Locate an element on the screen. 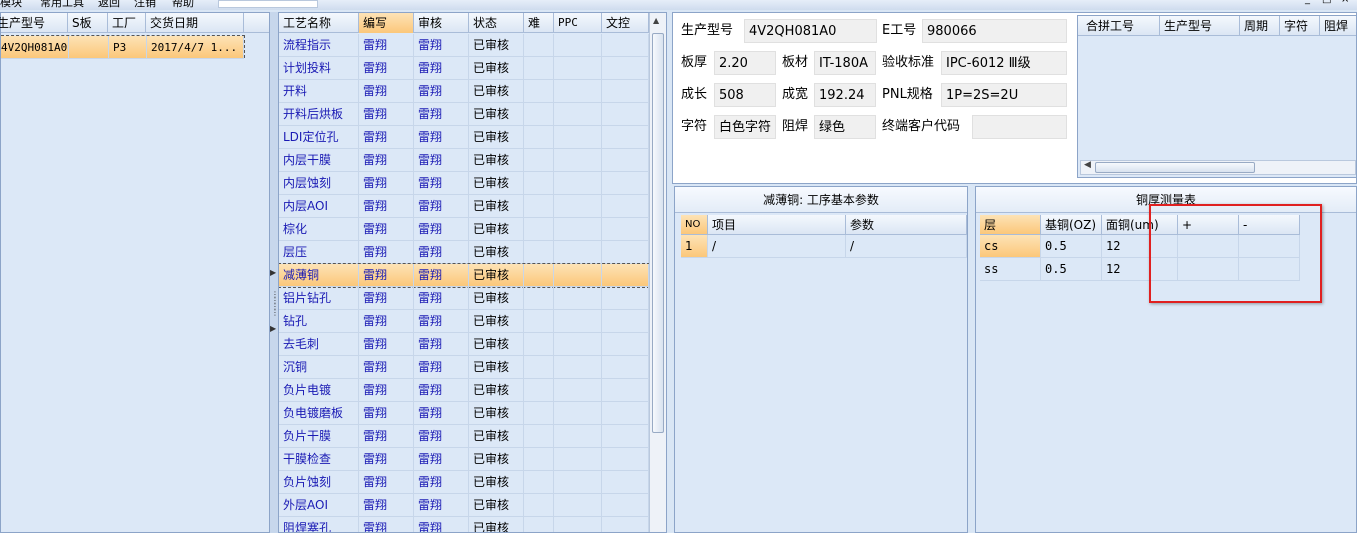 Image resolution: width=1357 pixels, height=533 pixels. horizontal-scrollbar: ◀ is located at coordinates (1218, 167).